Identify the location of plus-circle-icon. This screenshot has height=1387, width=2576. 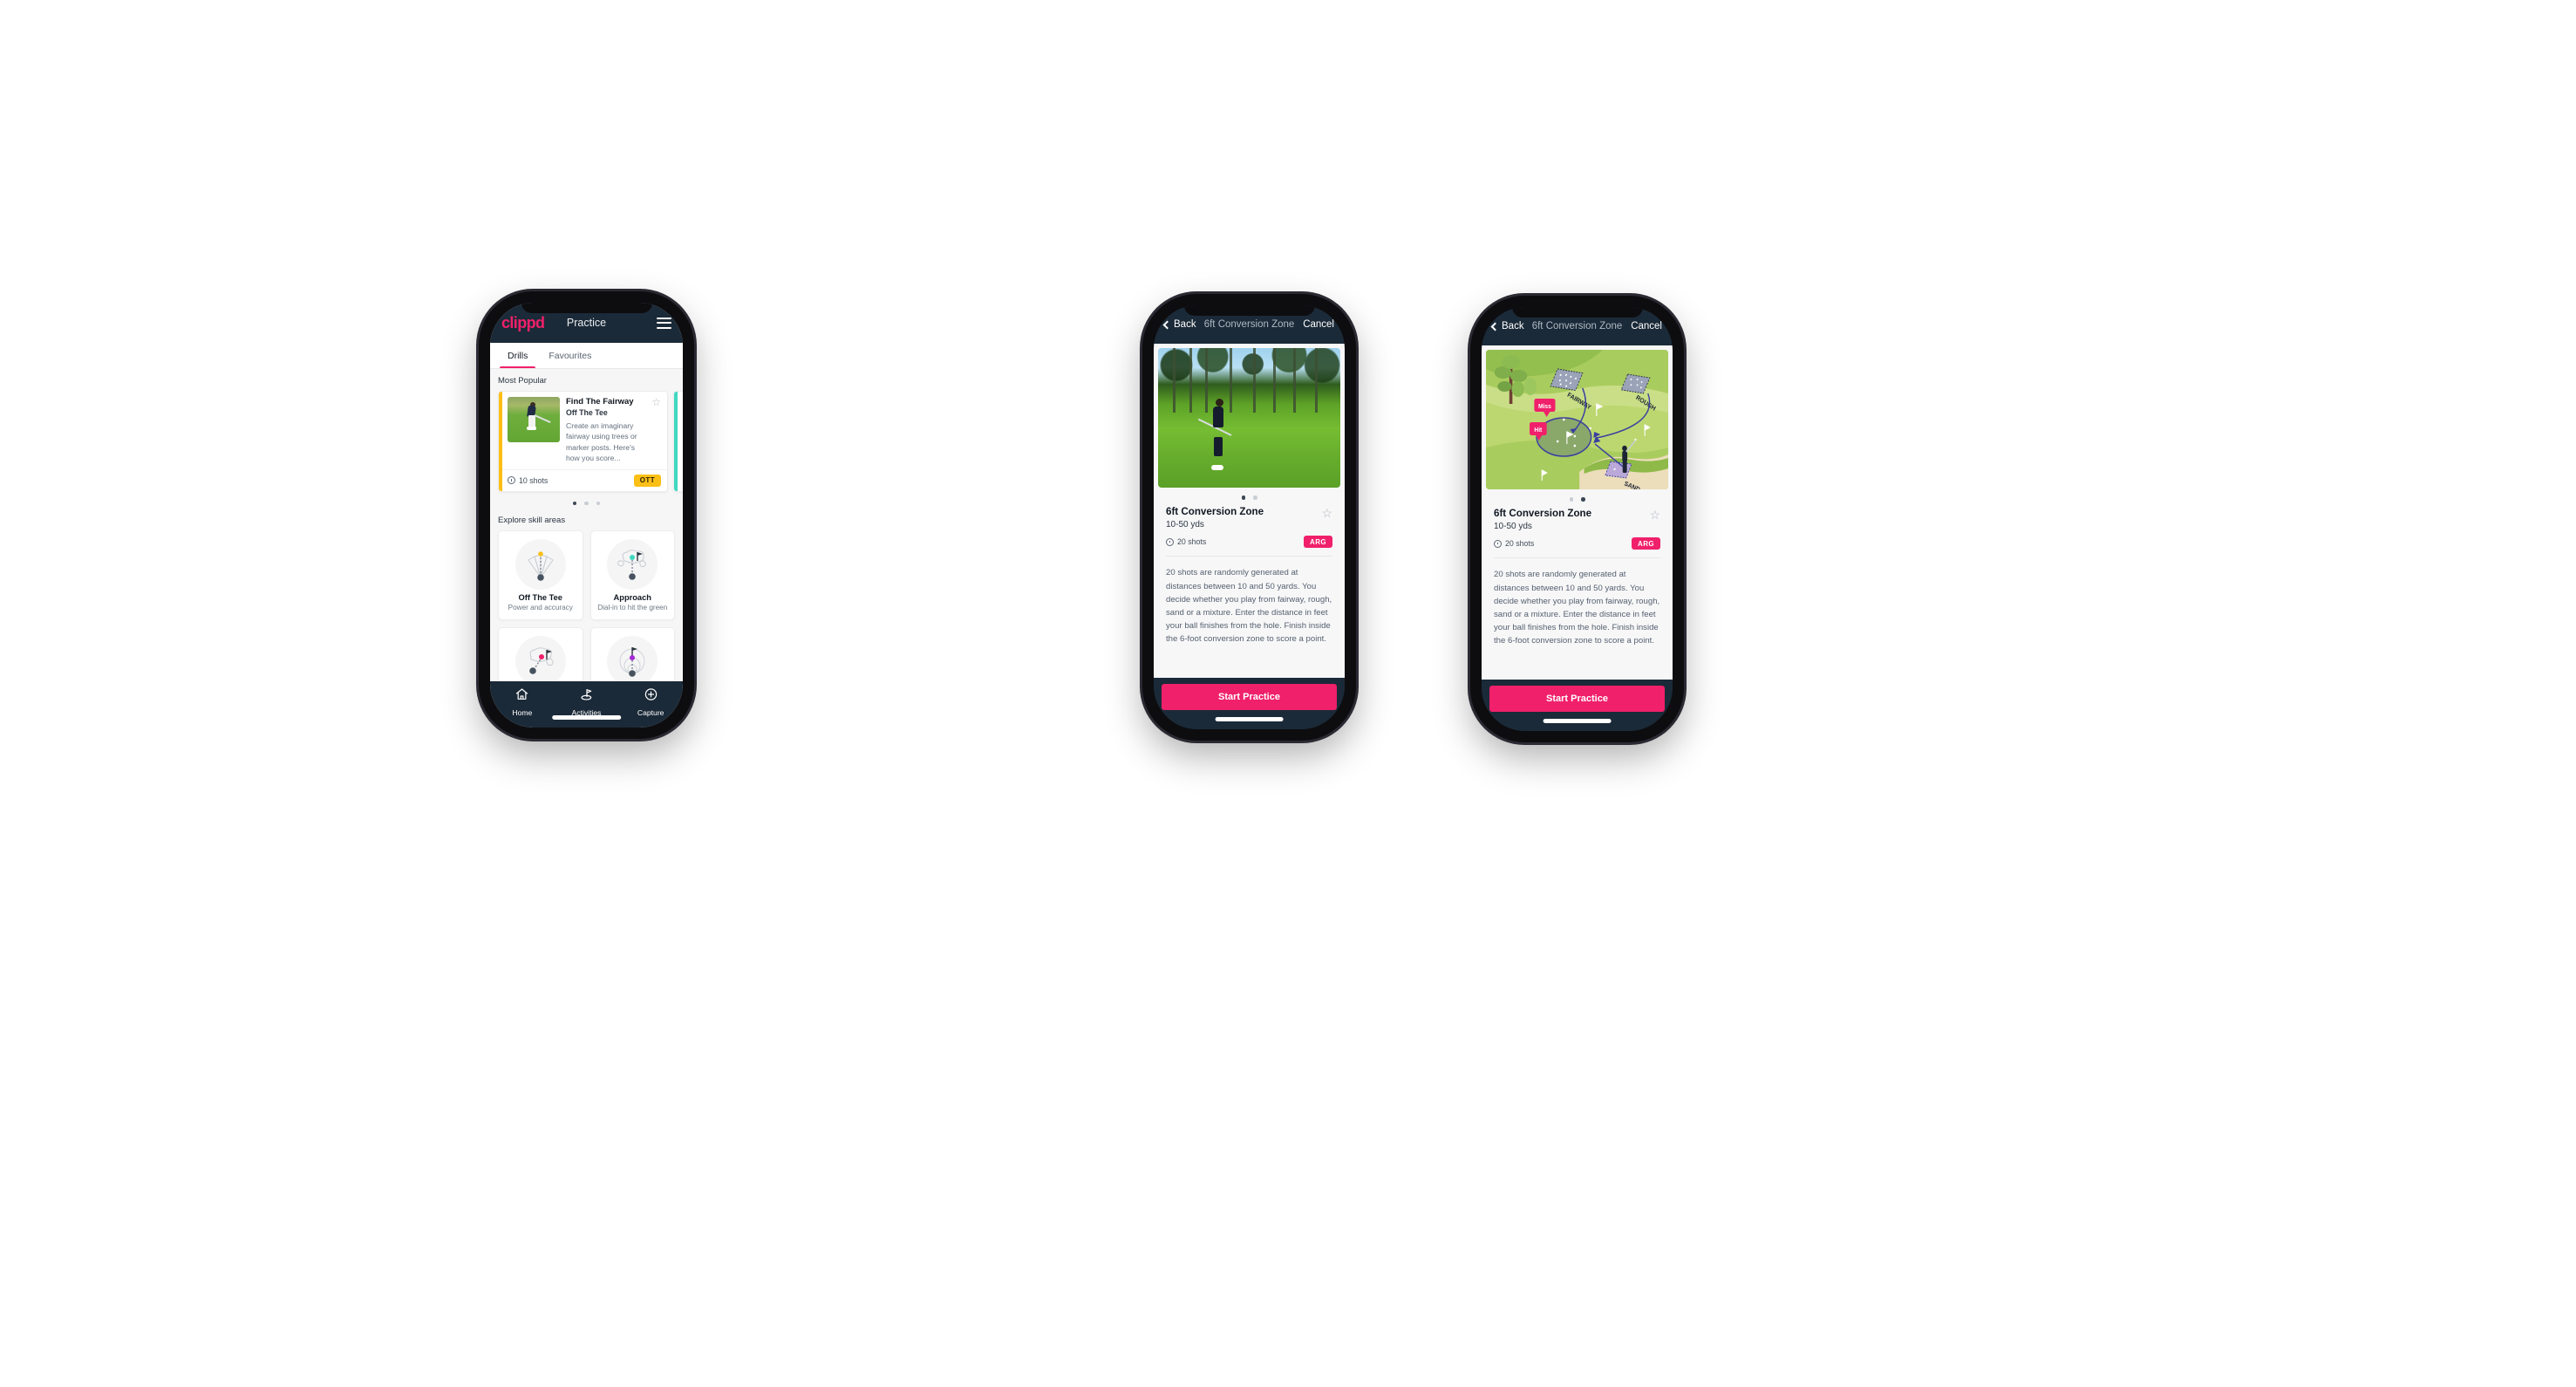
(651, 696).